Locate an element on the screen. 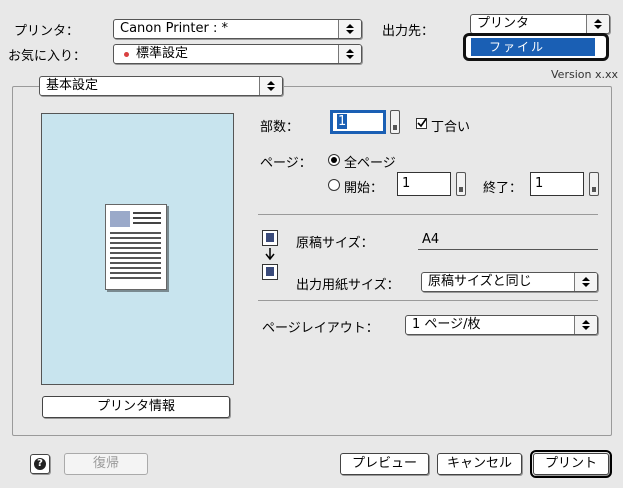 Image resolution: width=623 pixels, height=488 pixels. arrow-down-icon is located at coordinates (270, 254).